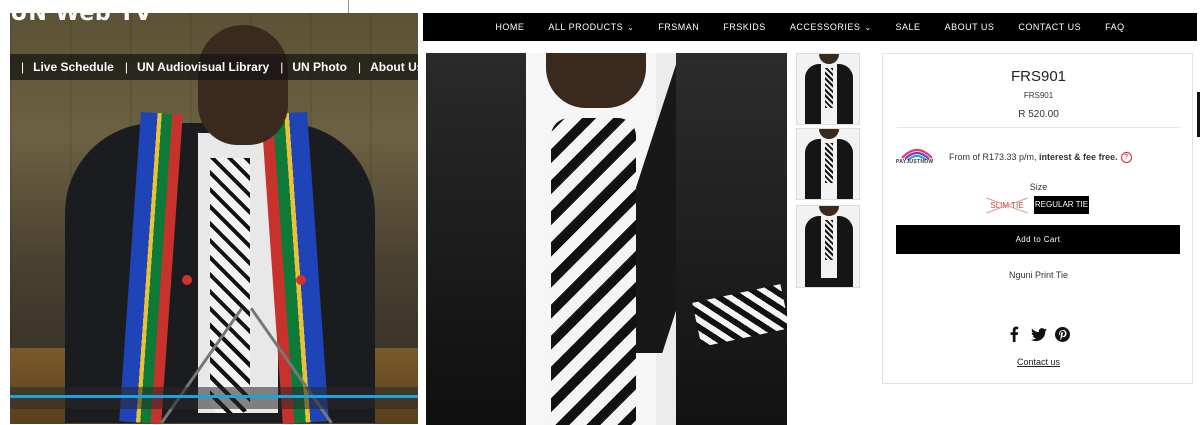 The height and width of the screenshot is (425, 1200). I want to click on nav-link-about-us: About Us, so click(394, 67).